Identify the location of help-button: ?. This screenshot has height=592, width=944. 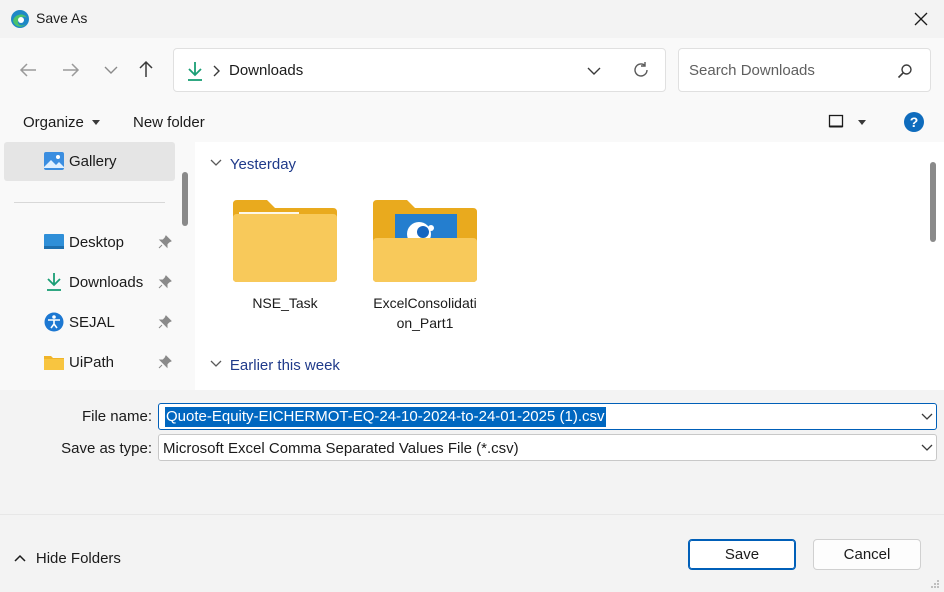
(914, 123).